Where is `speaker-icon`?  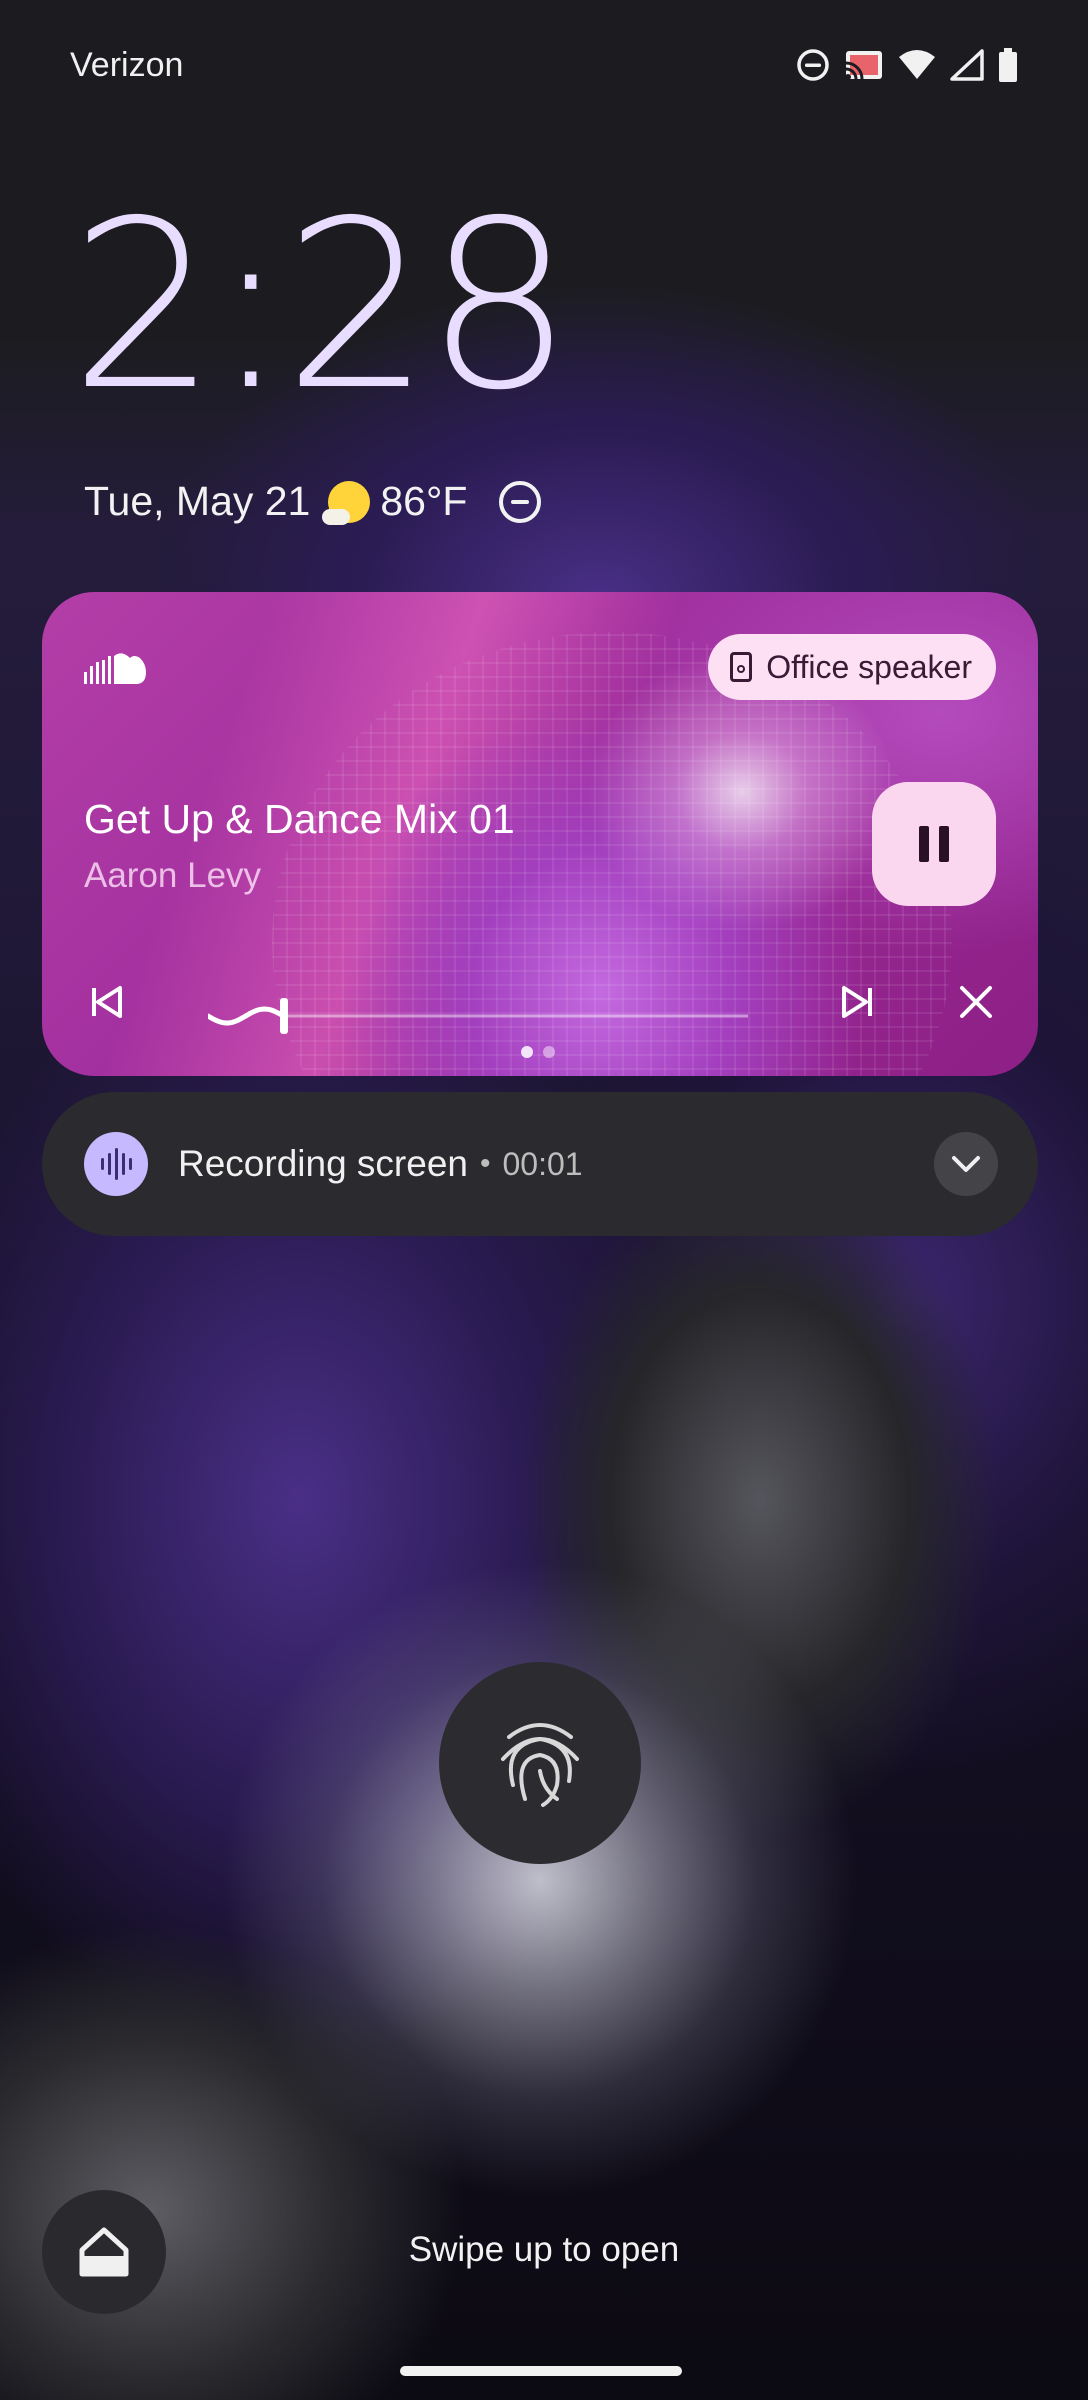 speaker-icon is located at coordinates (741, 667).